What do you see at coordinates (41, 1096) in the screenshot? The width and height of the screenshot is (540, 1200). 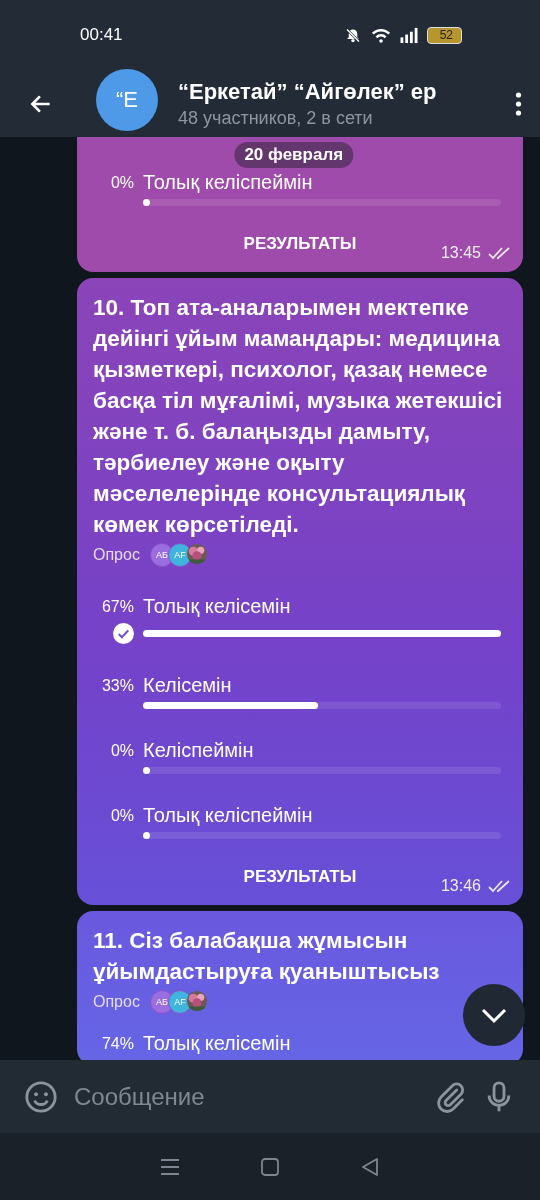 I see `emoji-icon` at bounding box center [41, 1096].